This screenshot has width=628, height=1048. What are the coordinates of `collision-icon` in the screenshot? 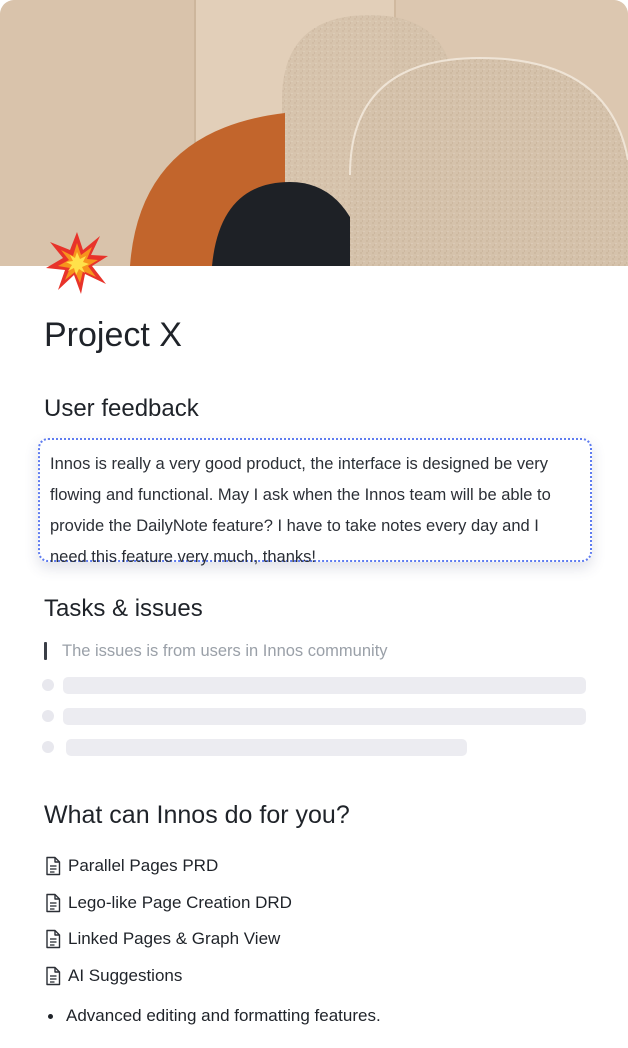 It's located at (77, 263).